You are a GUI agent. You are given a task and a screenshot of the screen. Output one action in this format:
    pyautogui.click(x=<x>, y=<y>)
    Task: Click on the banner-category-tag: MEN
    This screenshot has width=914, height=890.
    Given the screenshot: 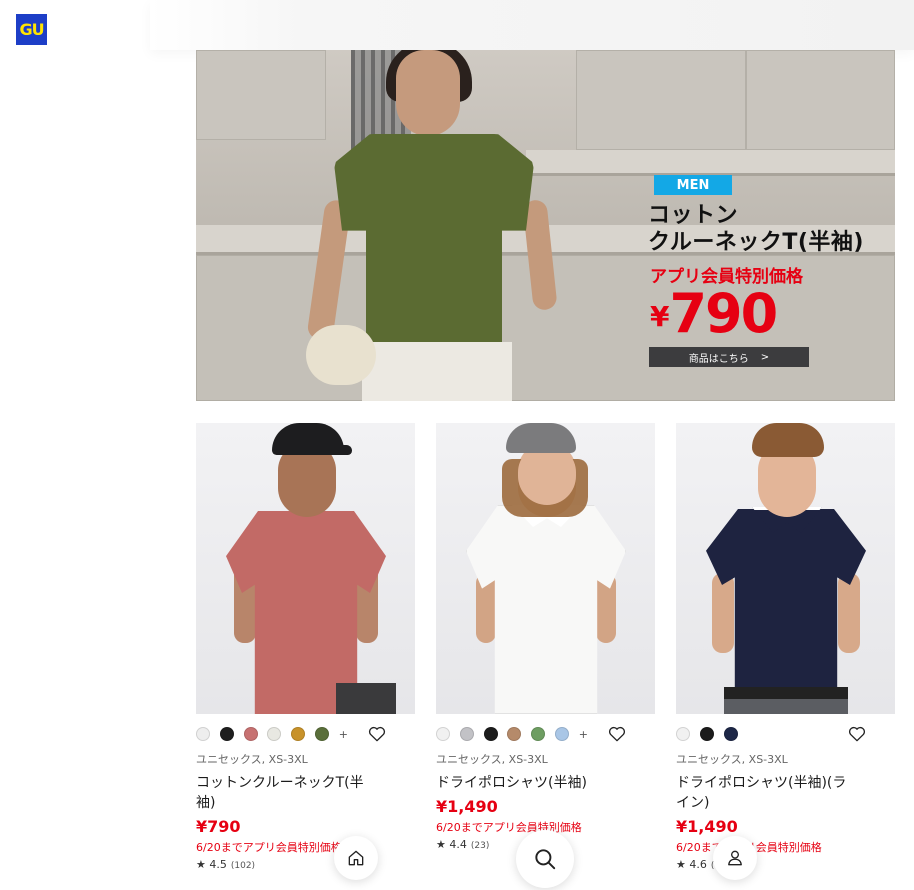 What is the action you would take?
    pyautogui.click(x=693, y=185)
    